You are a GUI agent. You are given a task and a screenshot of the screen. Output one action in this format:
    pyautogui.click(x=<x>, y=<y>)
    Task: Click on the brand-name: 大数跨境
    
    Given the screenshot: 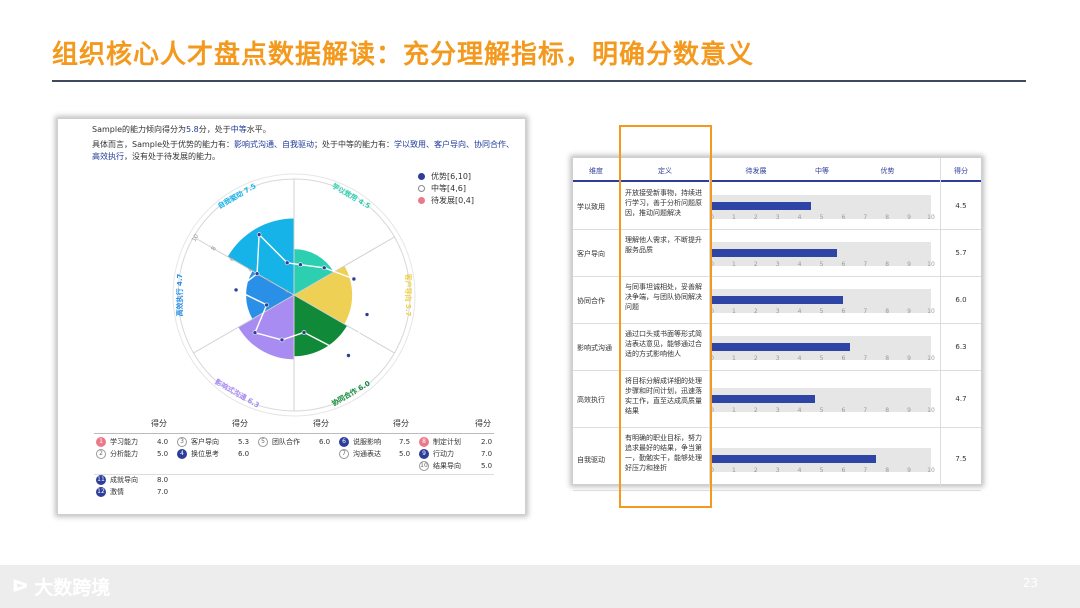 What is the action you would take?
    pyautogui.click(x=72, y=588)
    